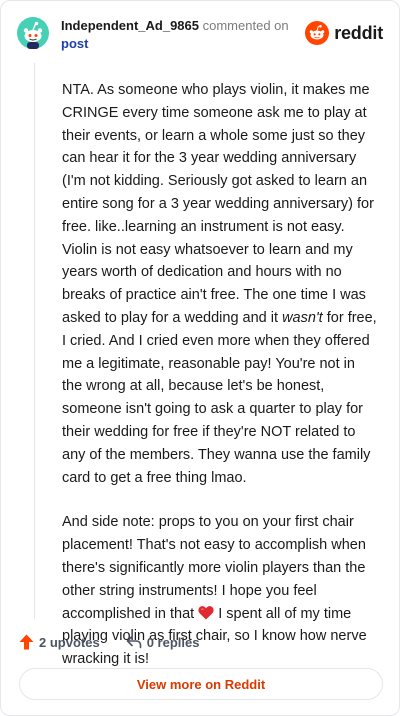 The width and height of the screenshot is (400, 716). Describe the element at coordinates (201, 684) in the screenshot. I see `view-more-button: View more on Reddit` at that location.